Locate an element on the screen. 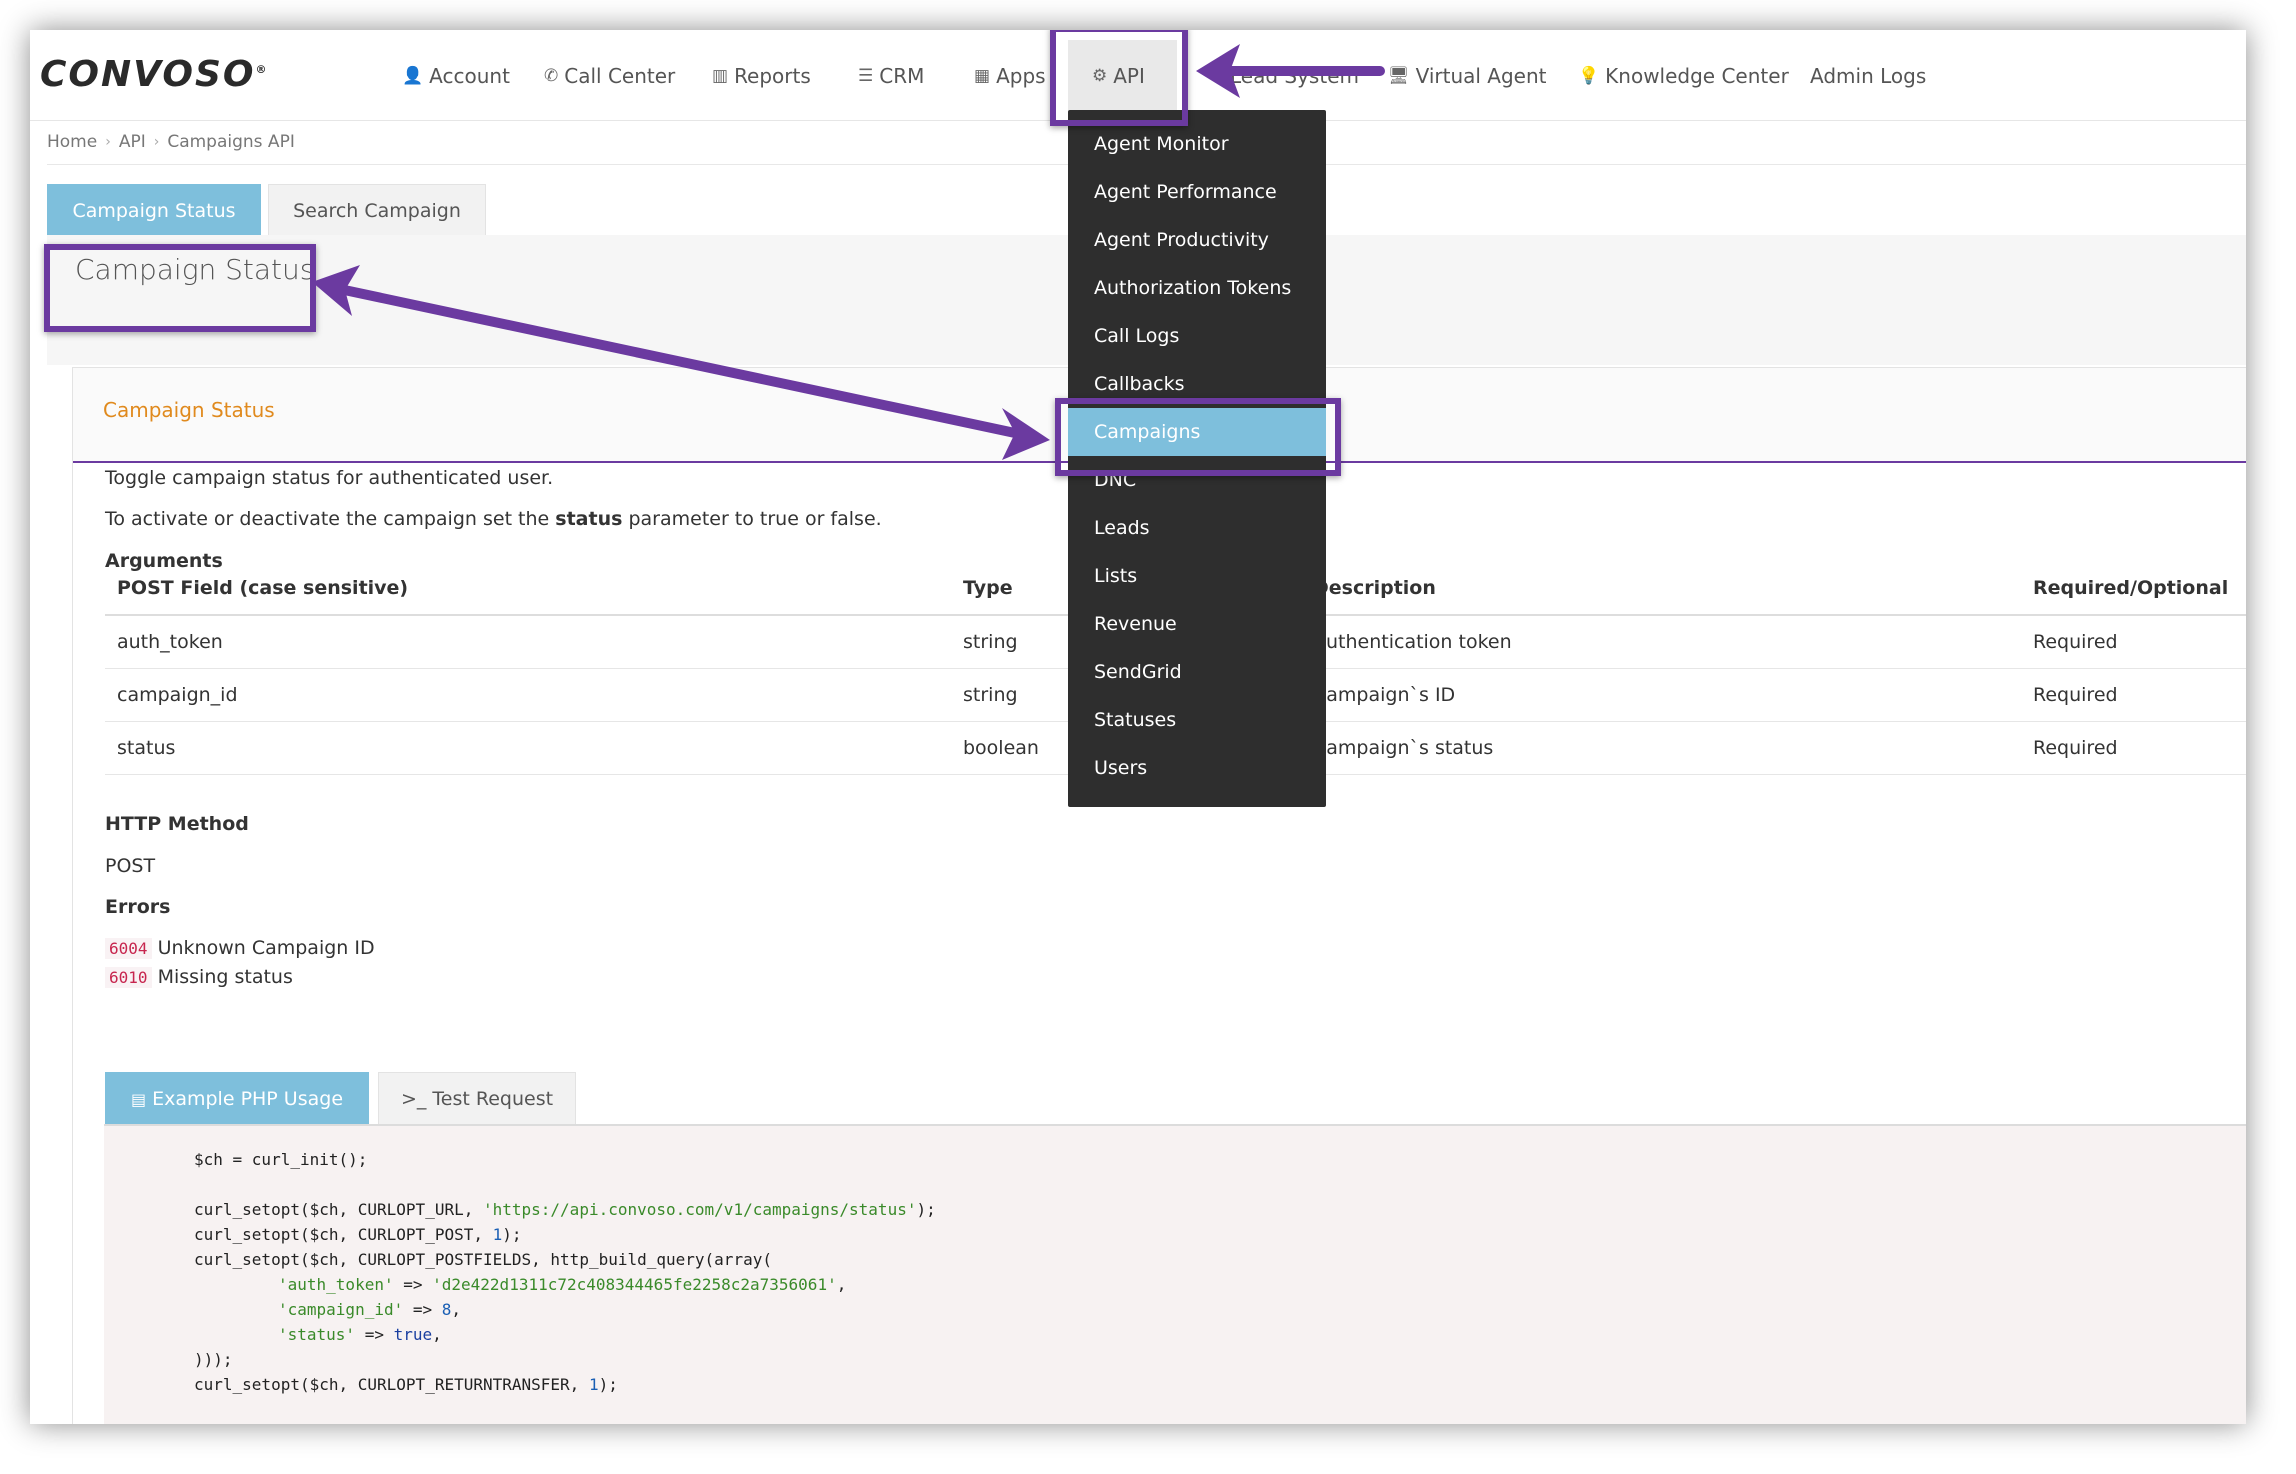  arrow-between-title-and-campaigns-line is located at coordinates (675, 360).